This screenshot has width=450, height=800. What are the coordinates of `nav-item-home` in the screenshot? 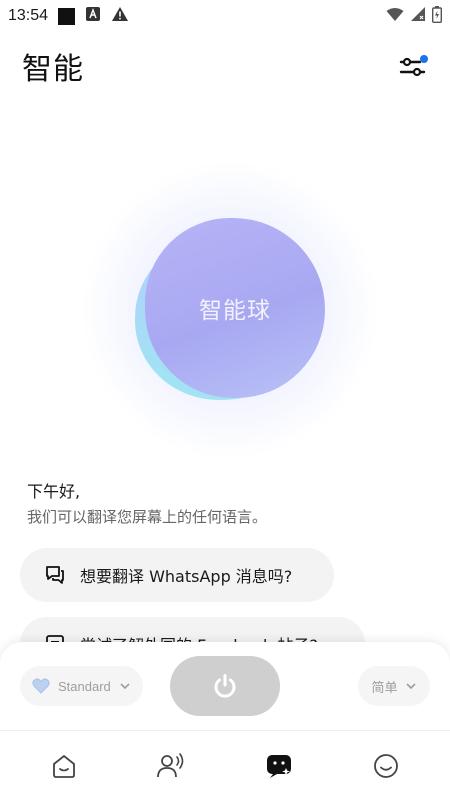 It's located at (64, 766).